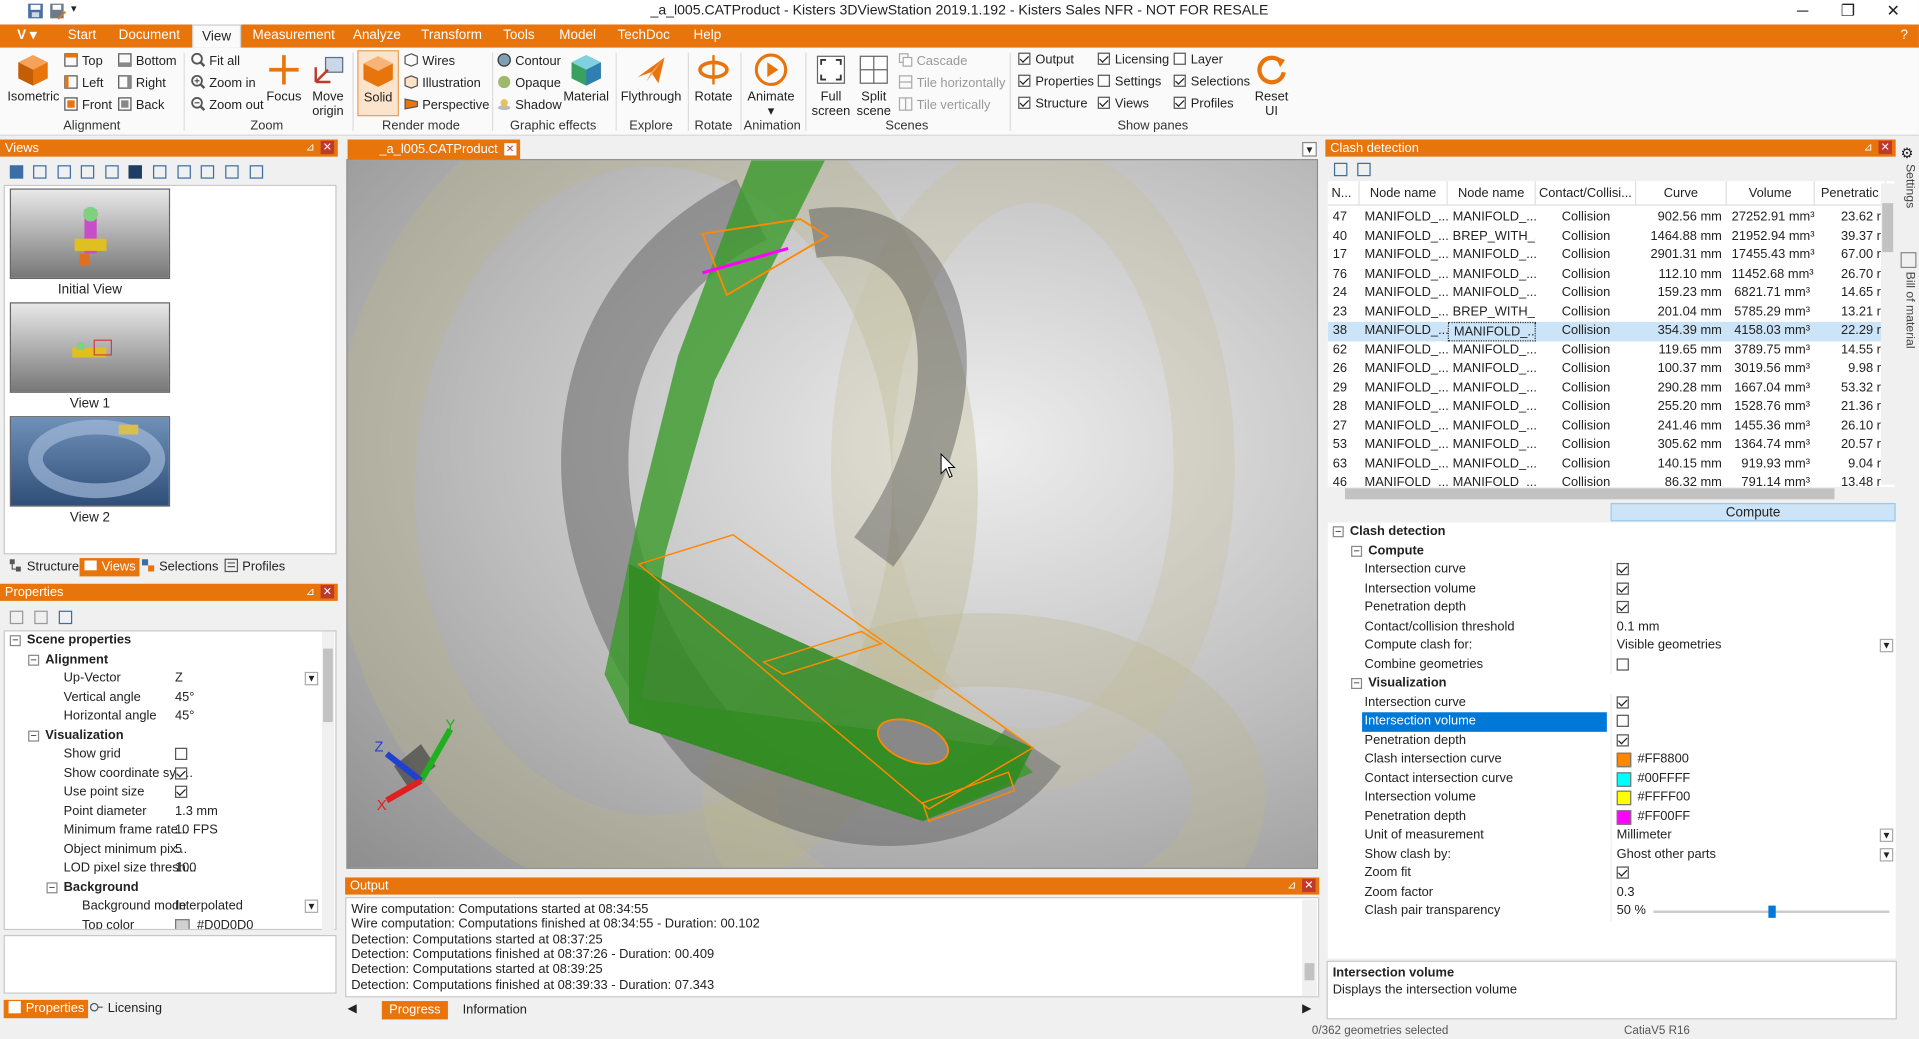 The height and width of the screenshot is (1039, 1919). What do you see at coordinates (1612, 873) in the screenshot?
I see `clash-setting-row: Zoom fit` at bounding box center [1612, 873].